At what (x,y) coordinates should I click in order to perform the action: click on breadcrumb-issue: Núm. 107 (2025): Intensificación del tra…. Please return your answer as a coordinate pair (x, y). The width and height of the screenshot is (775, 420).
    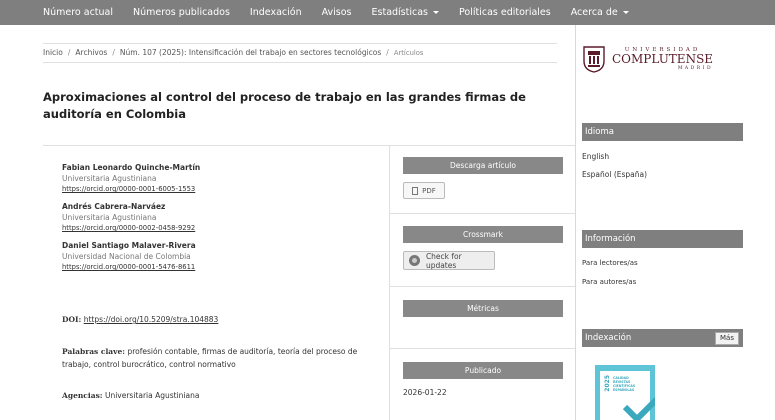
    Looking at the image, I should click on (250, 52).